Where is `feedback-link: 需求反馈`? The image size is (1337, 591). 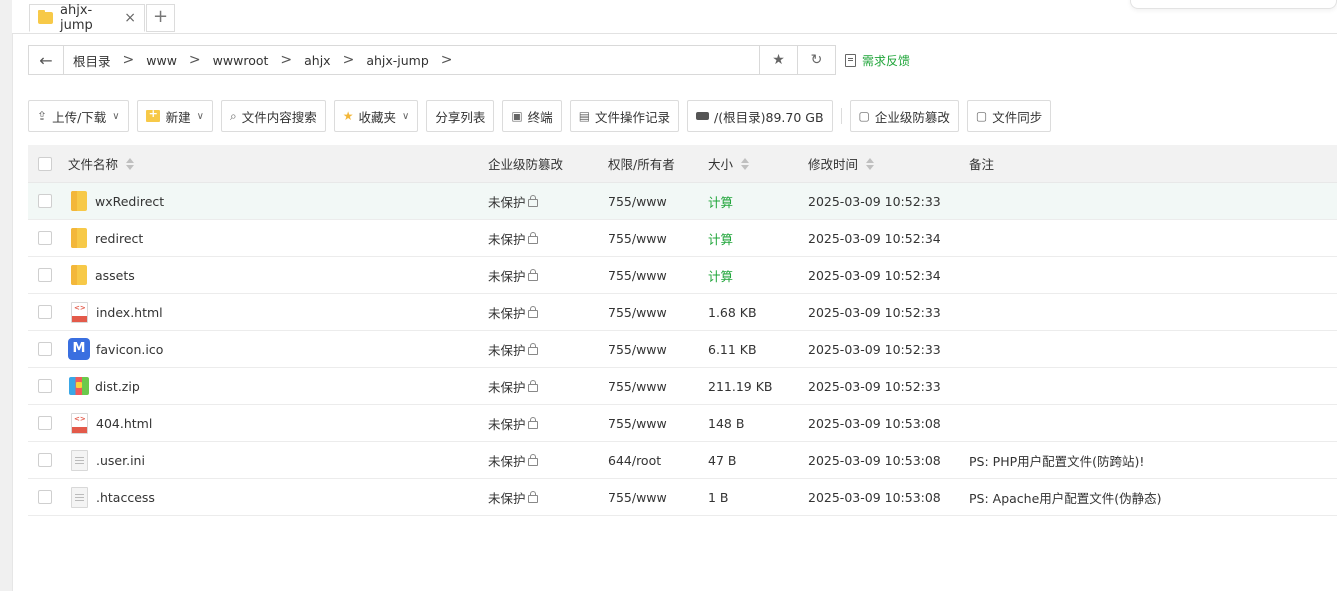 feedback-link: 需求反馈 is located at coordinates (877, 60).